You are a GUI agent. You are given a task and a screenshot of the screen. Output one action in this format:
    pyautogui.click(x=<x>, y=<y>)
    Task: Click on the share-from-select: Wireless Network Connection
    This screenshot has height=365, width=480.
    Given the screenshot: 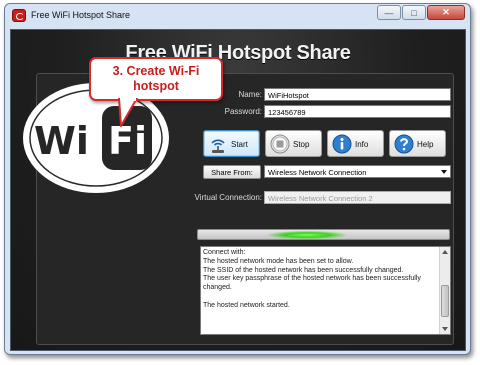 What is the action you would take?
    pyautogui.click(x=357, y=171)
    